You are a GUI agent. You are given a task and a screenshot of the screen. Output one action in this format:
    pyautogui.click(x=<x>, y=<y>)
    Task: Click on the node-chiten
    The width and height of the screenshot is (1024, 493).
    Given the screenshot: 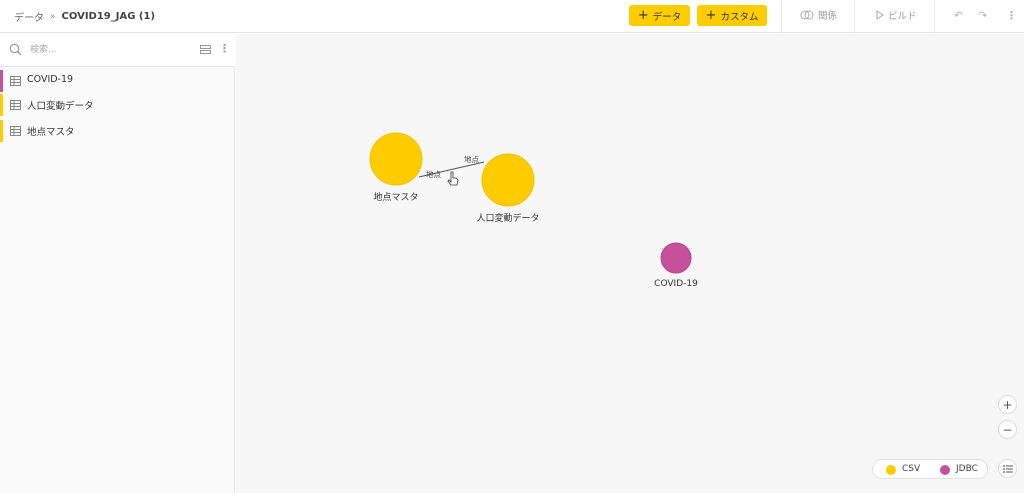 What is the action you would take?
    pyautogui.click(x=396, y=159)
    